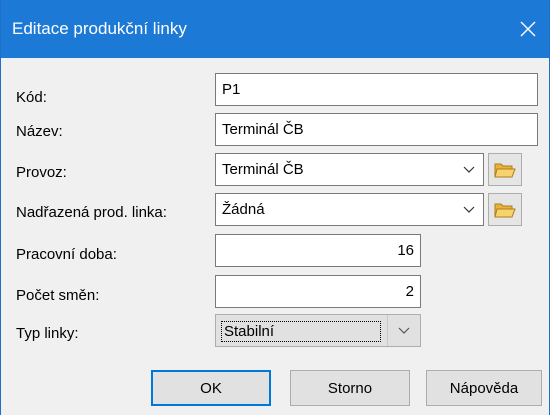  I want to click on kod-input: P1, so click(376, 89).